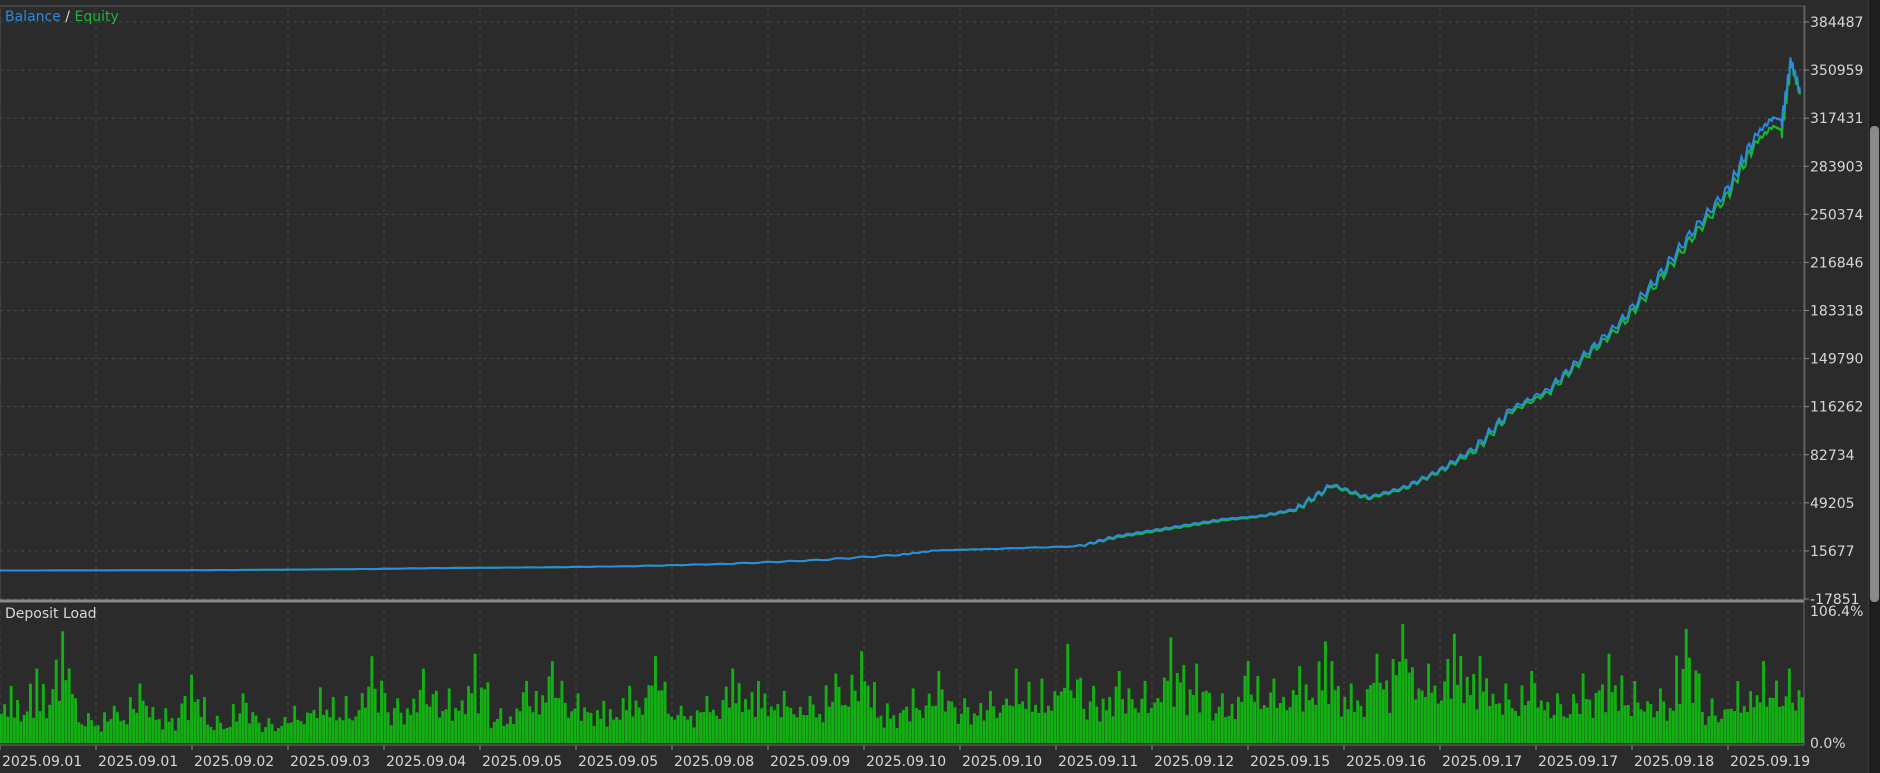 The width and height of the screenshot is (1880, 773). What do you see at coordinates (1832, 504) in the screenshot?
I see `y-tick-label: 49205` at bounding box center [1832, 504].